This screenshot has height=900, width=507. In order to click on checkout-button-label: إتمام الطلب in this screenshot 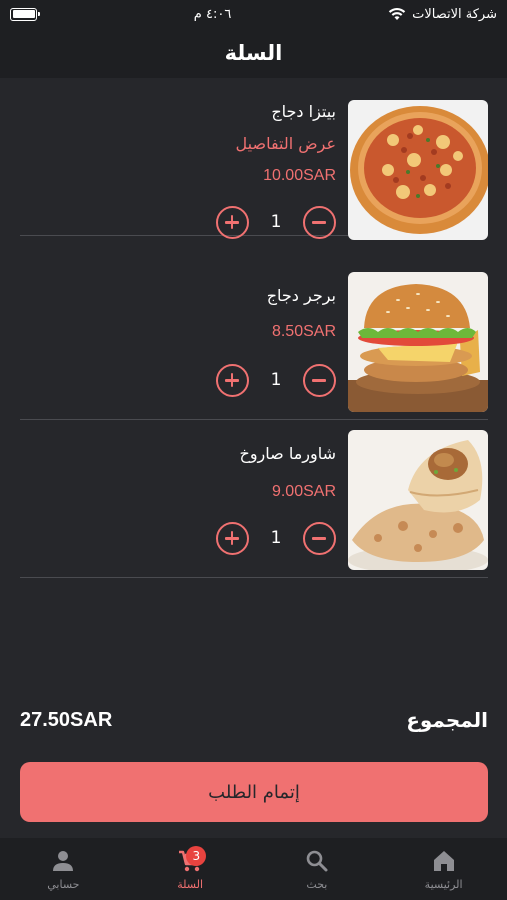, I will do `click(254, 792)`.